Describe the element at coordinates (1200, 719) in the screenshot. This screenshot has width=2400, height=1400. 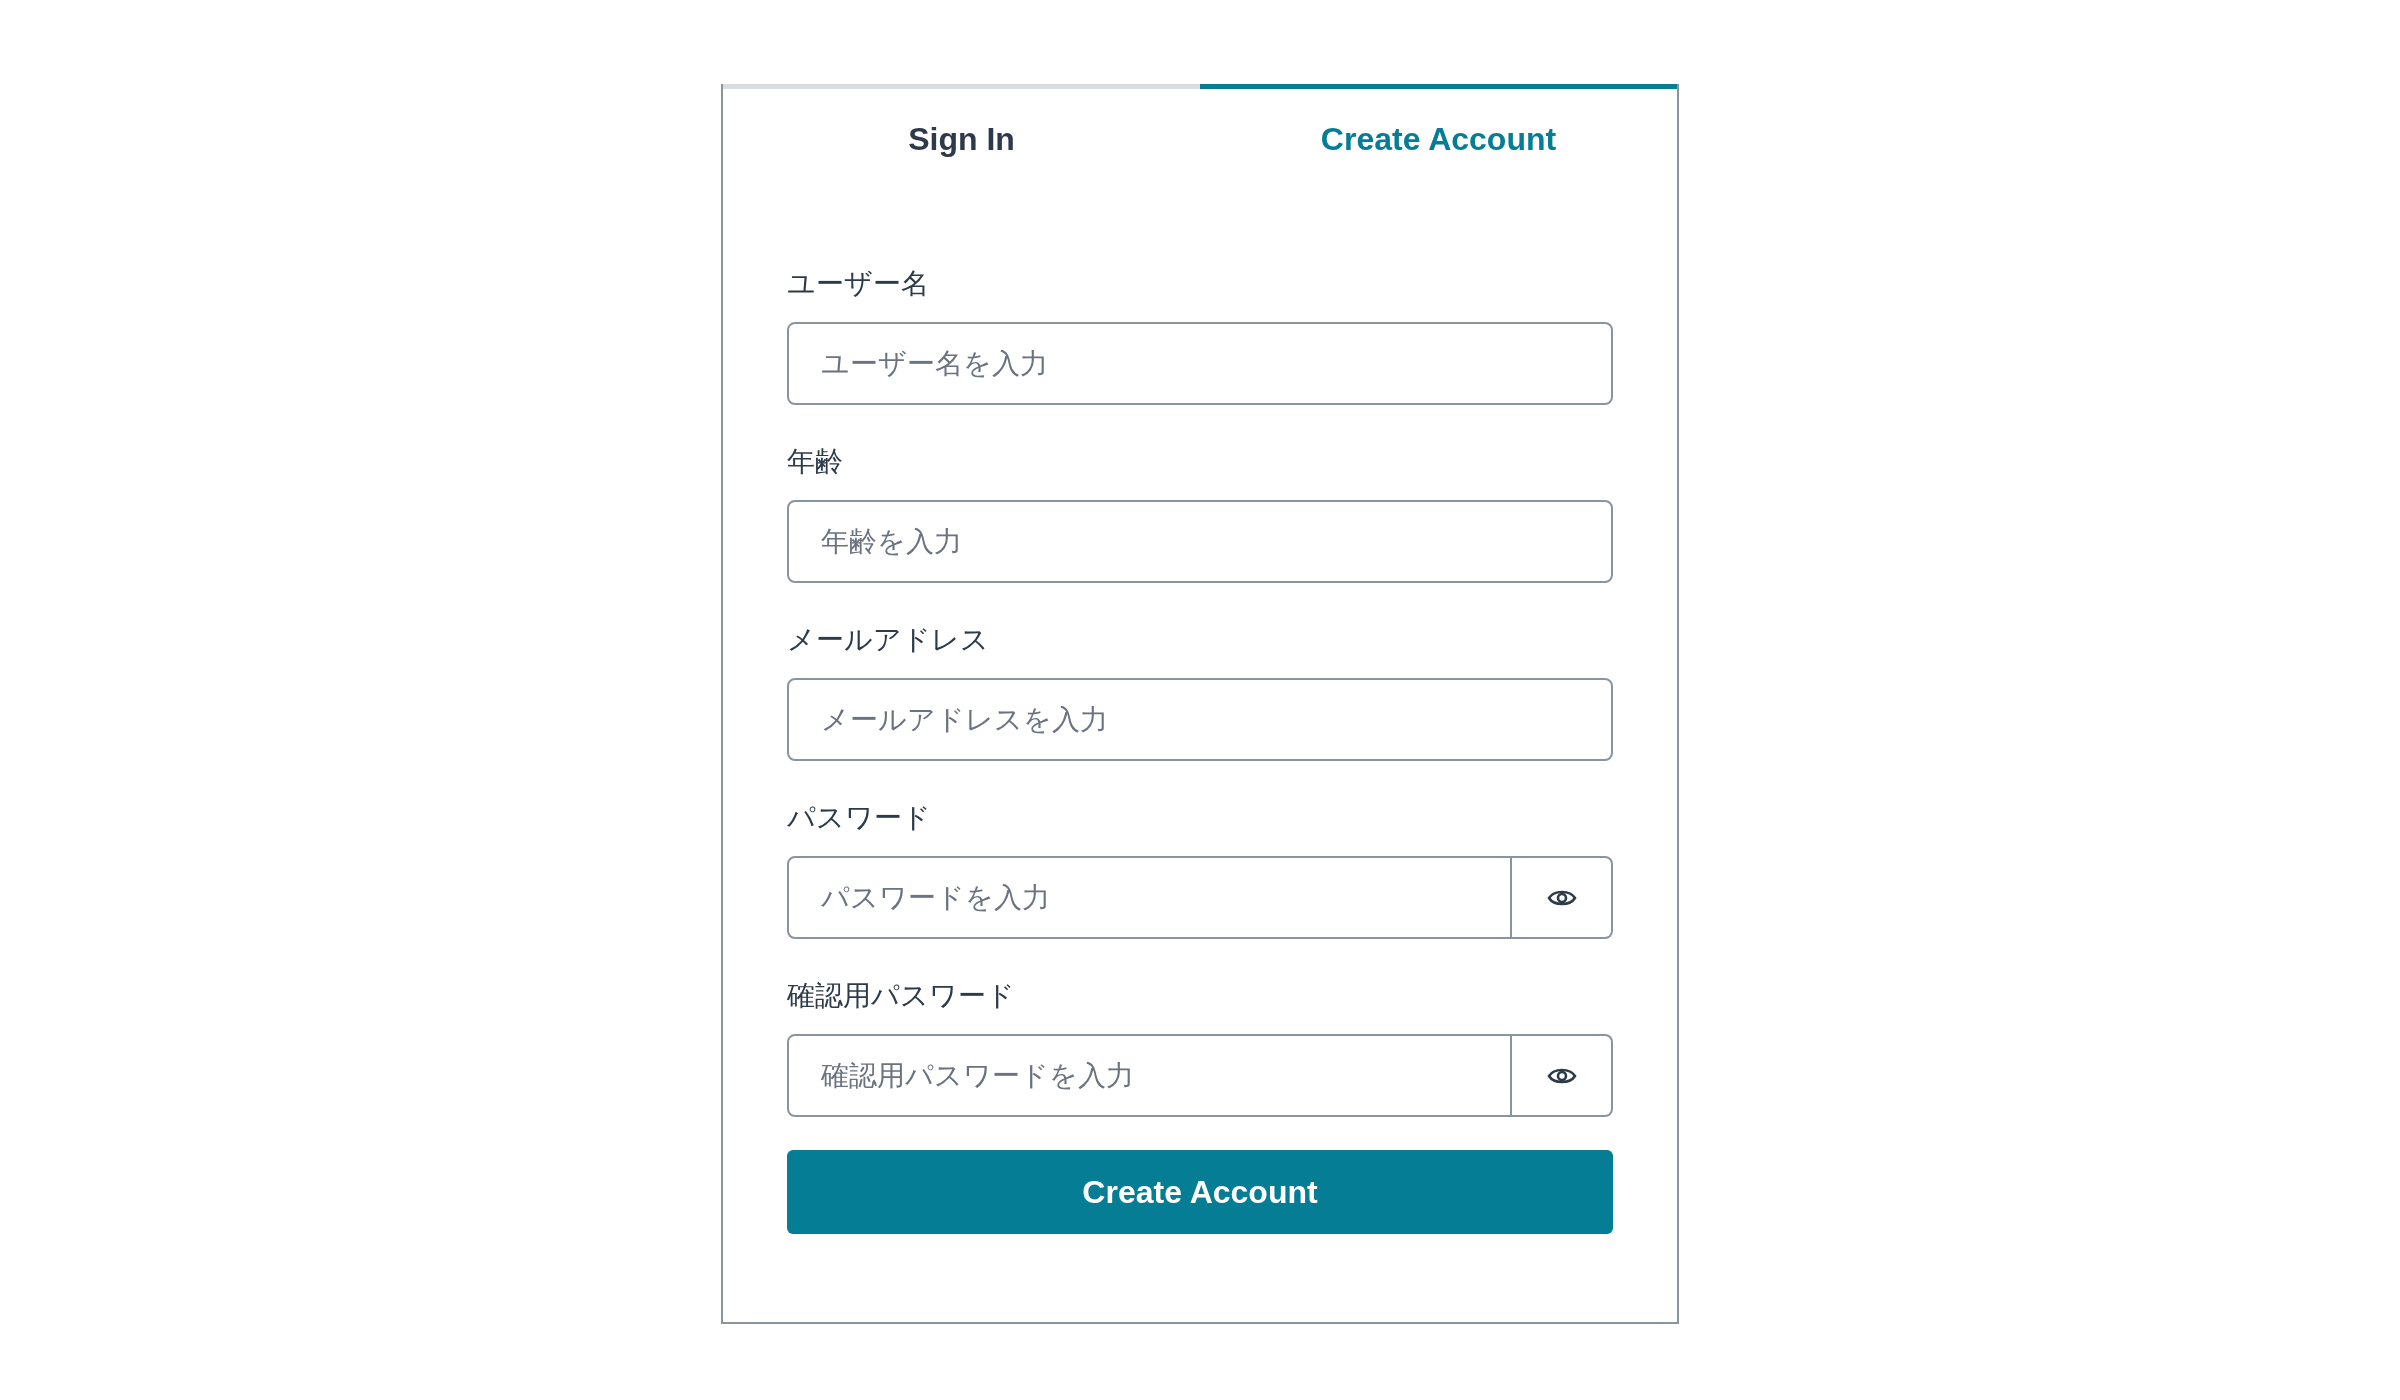
I see `text-field: メールアドレスを入力` at that location.